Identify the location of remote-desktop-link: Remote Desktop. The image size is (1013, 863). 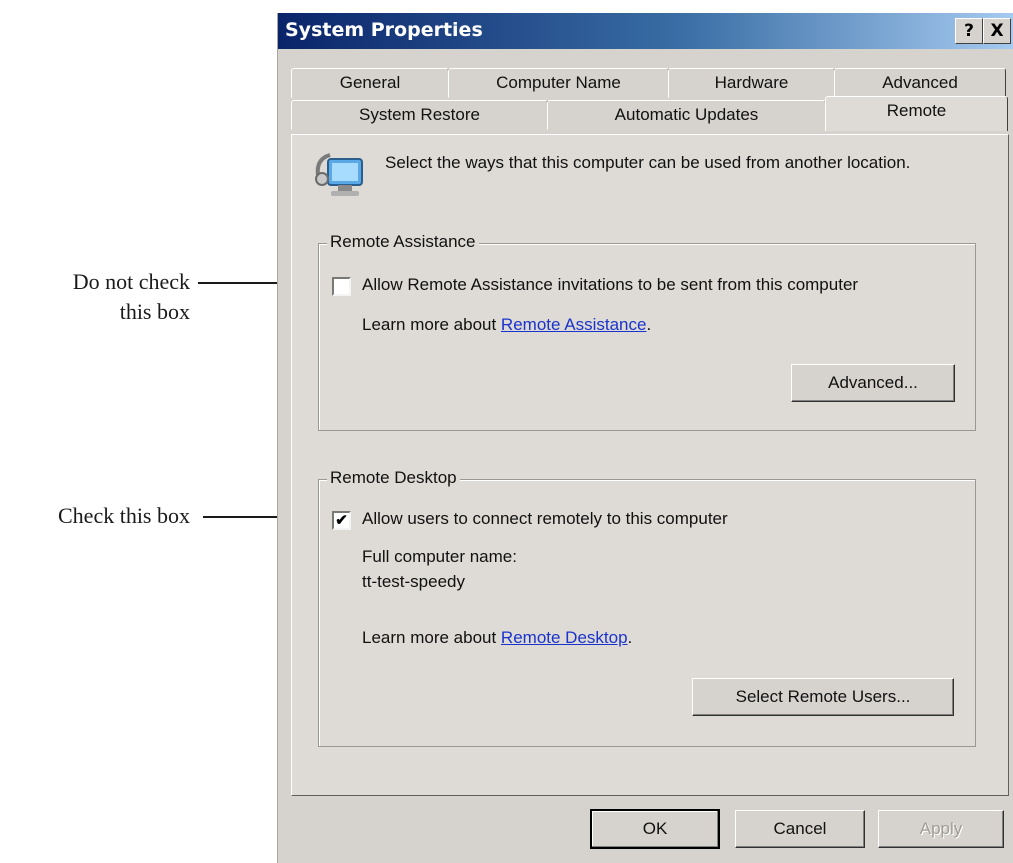
(564, 637).